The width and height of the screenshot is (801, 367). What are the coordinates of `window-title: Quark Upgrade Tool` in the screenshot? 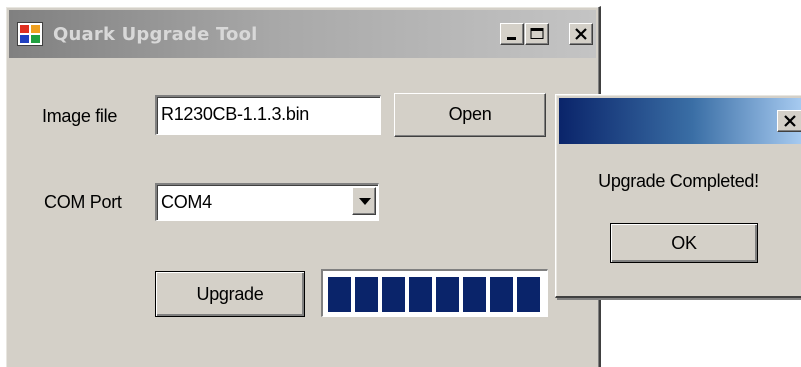 It's located at (155, 34).